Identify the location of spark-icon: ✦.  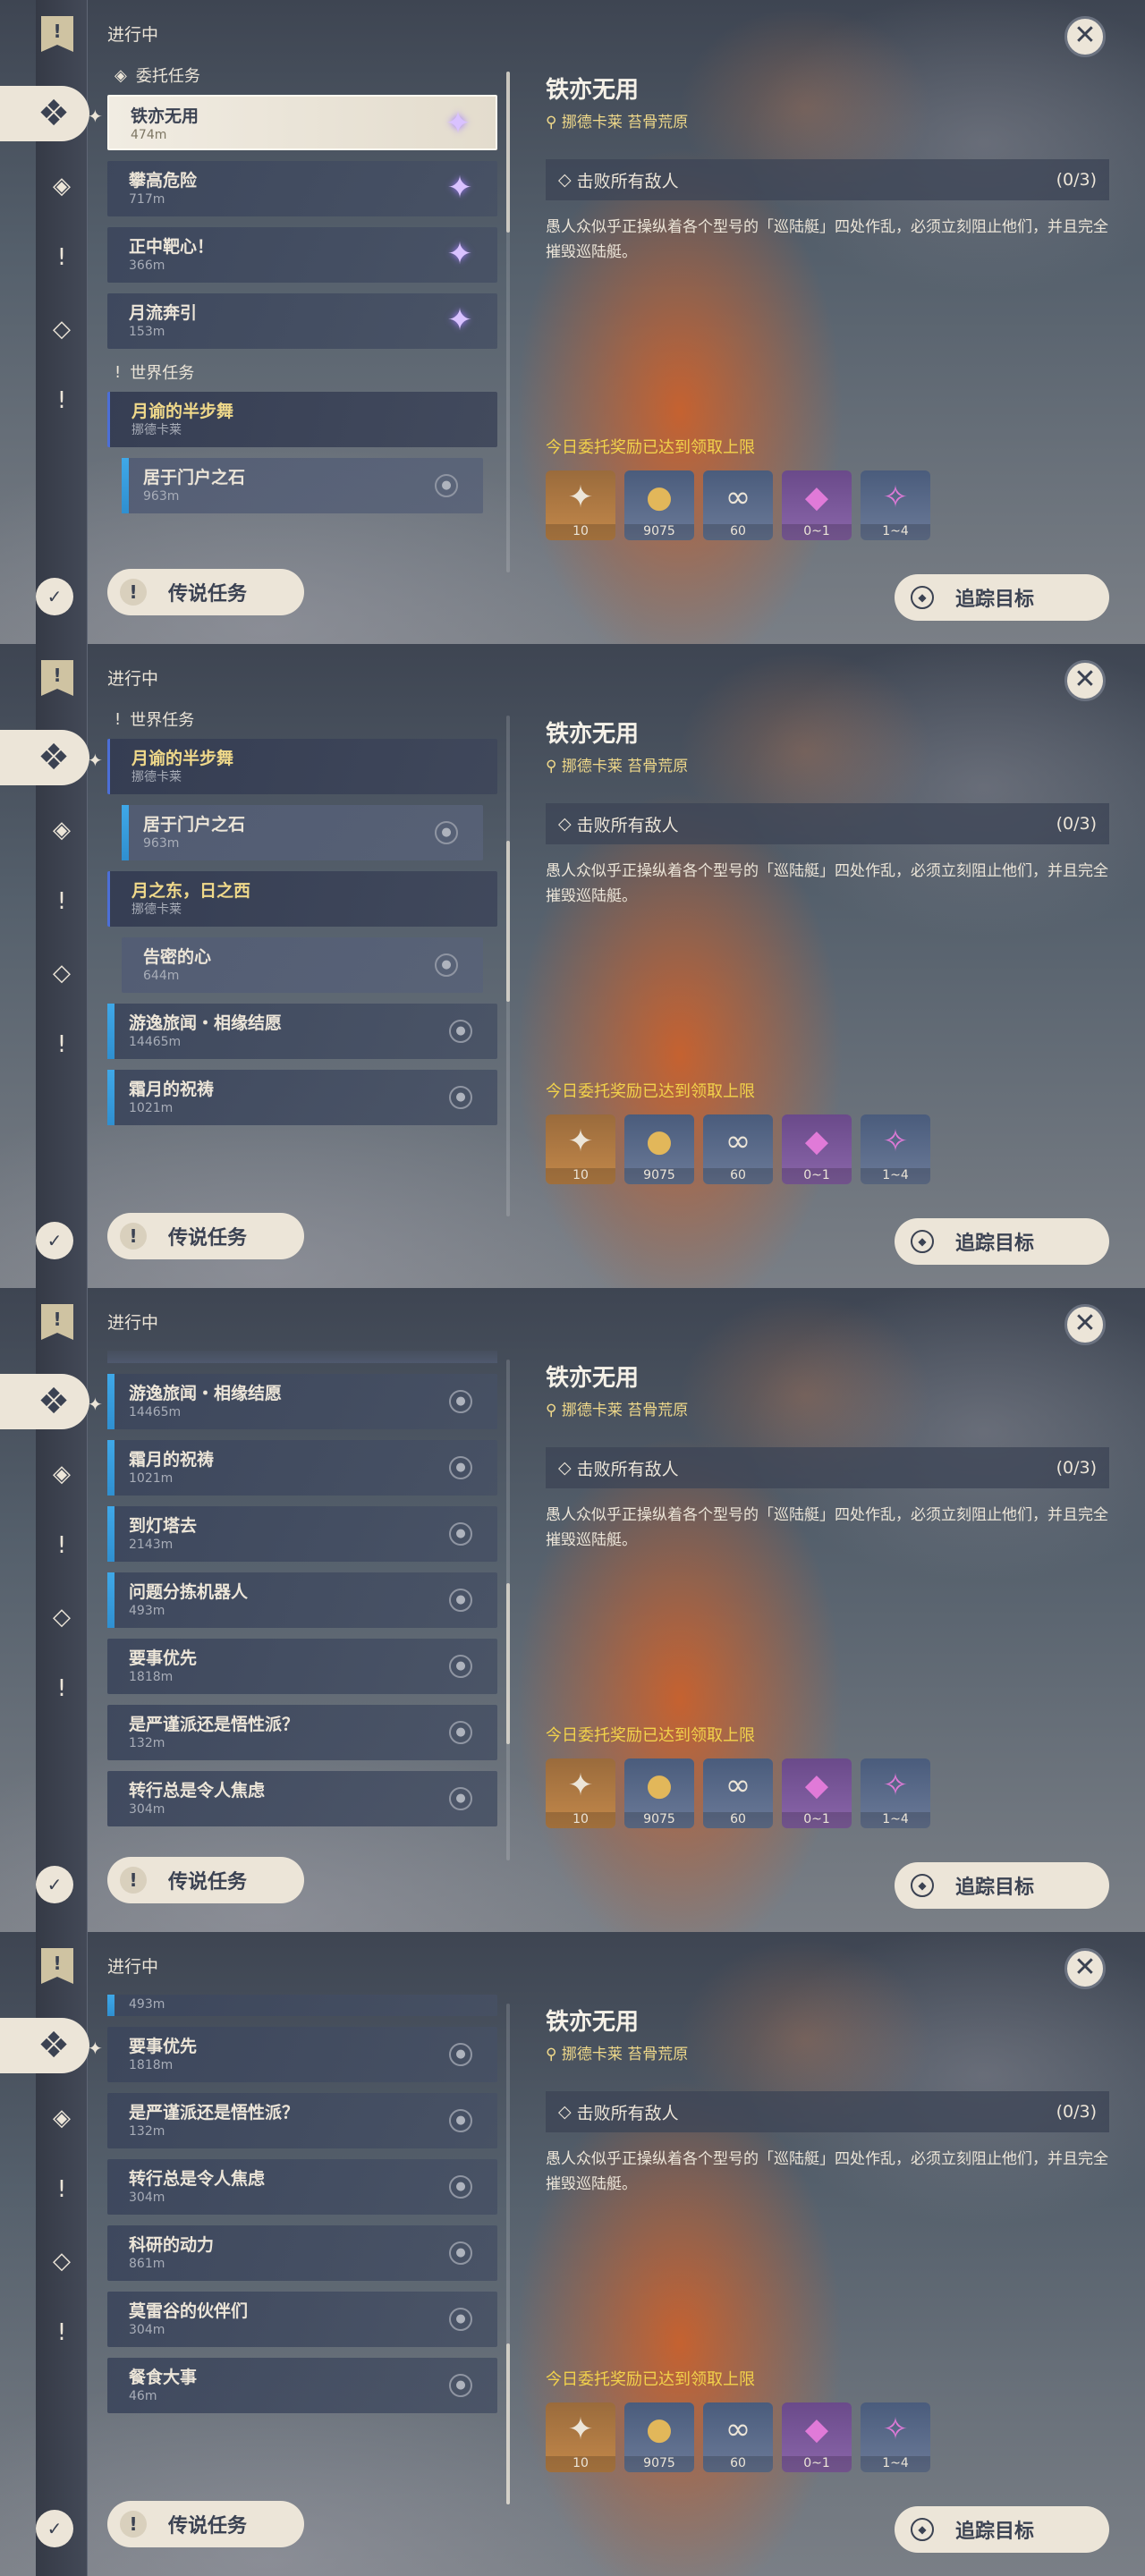
(95, 1404).